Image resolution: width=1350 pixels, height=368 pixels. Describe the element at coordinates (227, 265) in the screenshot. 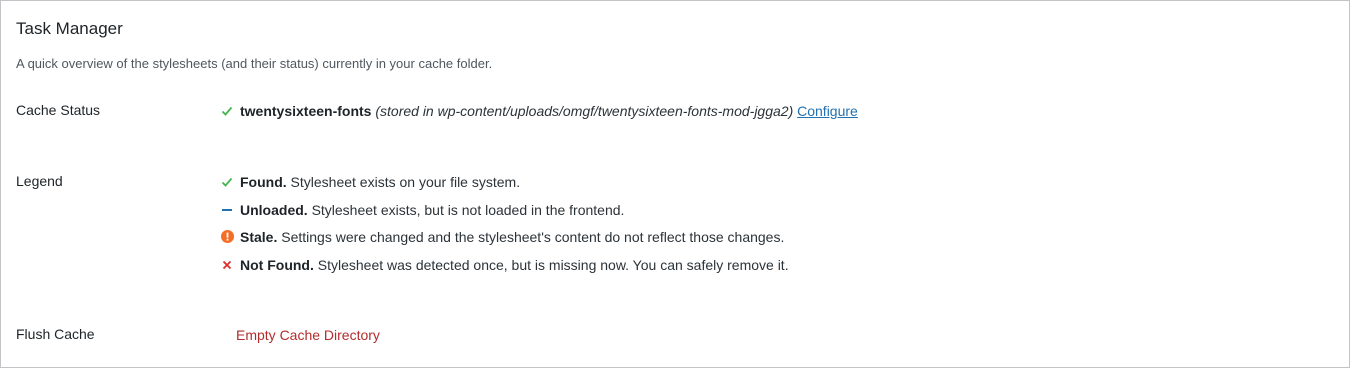

I see `cross-icon` at that location.